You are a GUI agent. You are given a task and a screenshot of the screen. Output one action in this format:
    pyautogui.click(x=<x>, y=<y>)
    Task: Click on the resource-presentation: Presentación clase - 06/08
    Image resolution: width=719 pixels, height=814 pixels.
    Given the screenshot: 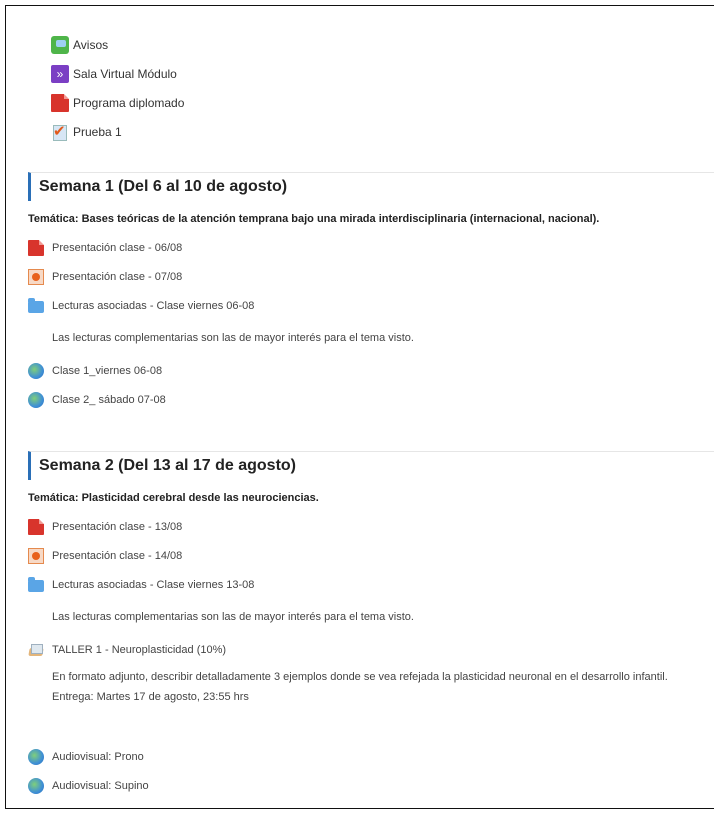 What is the action you would take?
    pyautogui.click(x=371, y=247)
    